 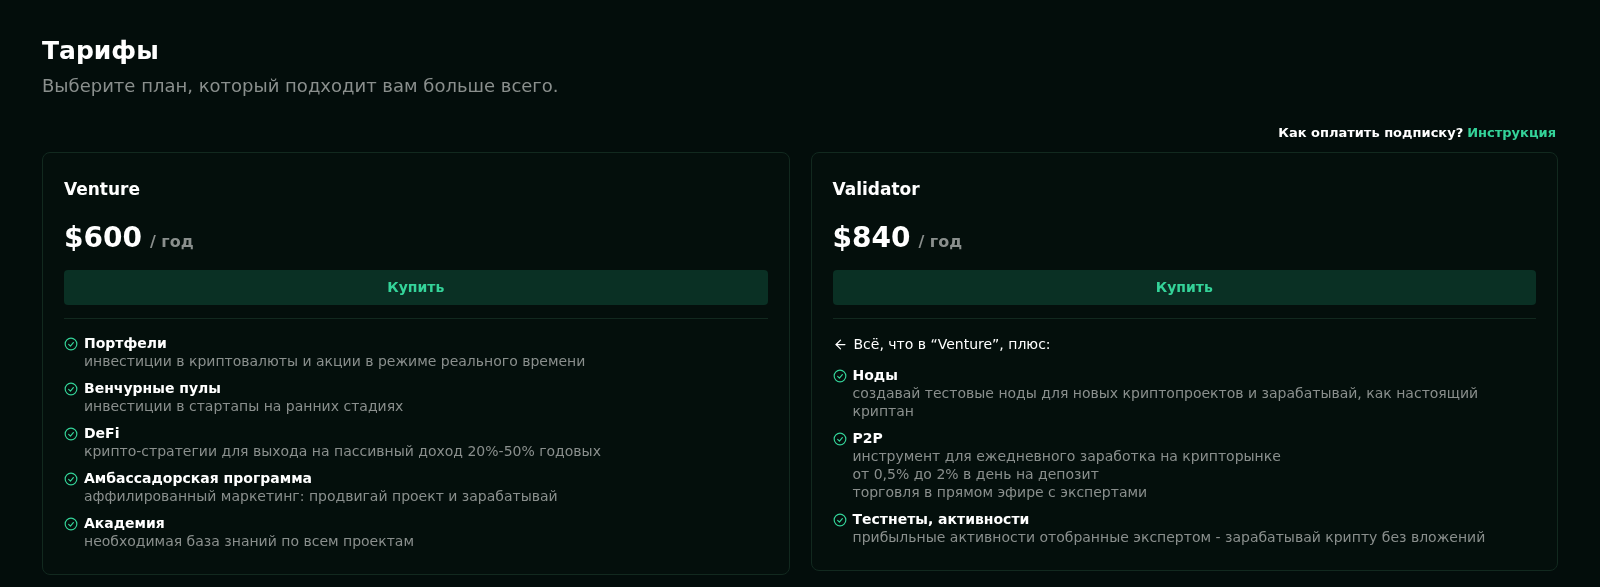 What do you see at coordinates (1169, 536) in the screenshot?
I see `feature-description: прибыльные активности отобранные экспертом - зарабатывай крипту без вложений` at bounding box center [1169, 536].